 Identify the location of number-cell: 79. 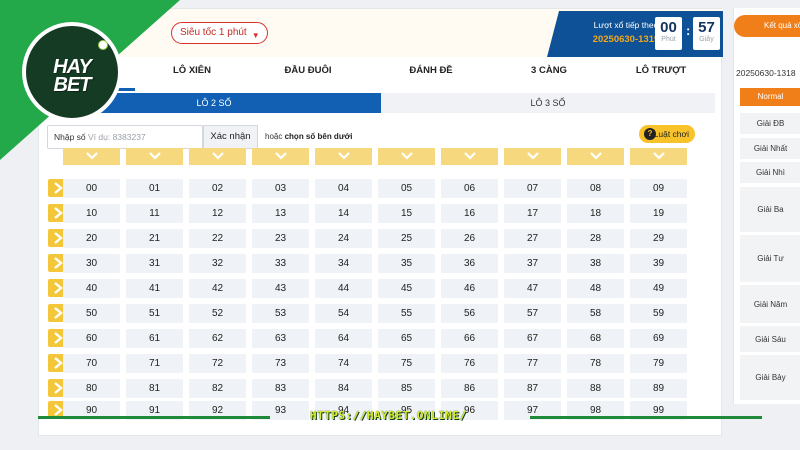
(658, 363).